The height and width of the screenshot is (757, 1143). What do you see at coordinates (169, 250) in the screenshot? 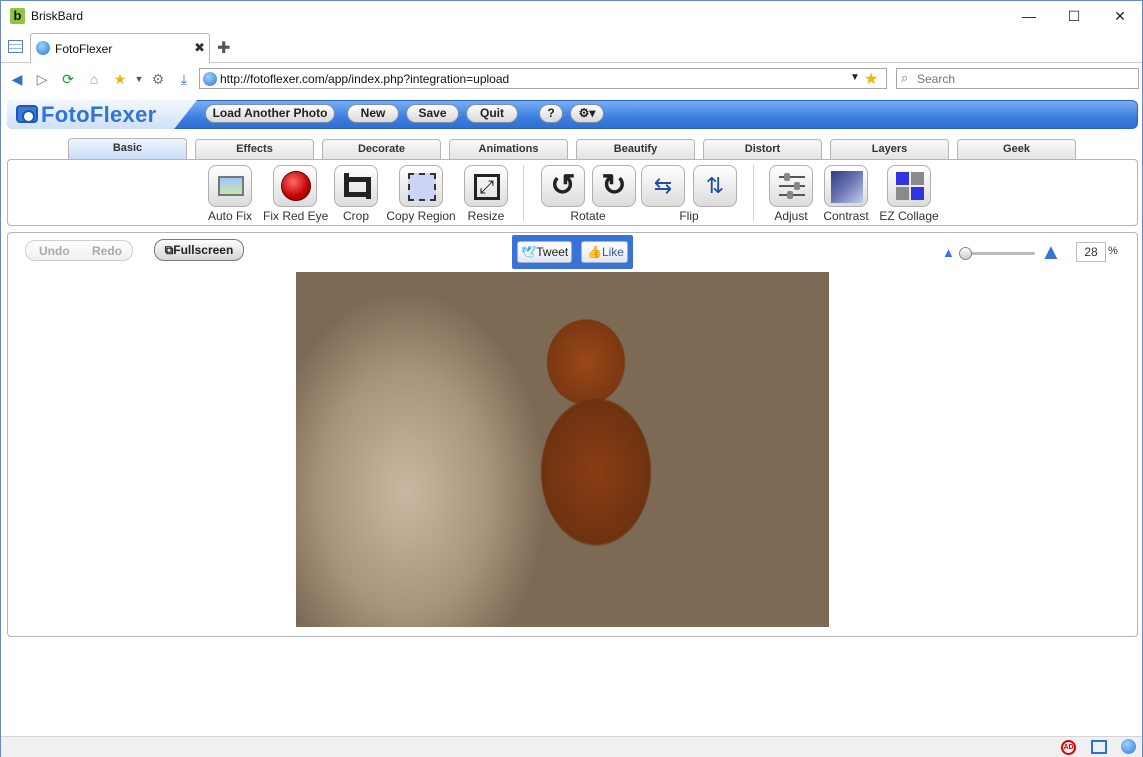
I see `fullscreen-icon: ⧉` at bounding box center [169, 250].